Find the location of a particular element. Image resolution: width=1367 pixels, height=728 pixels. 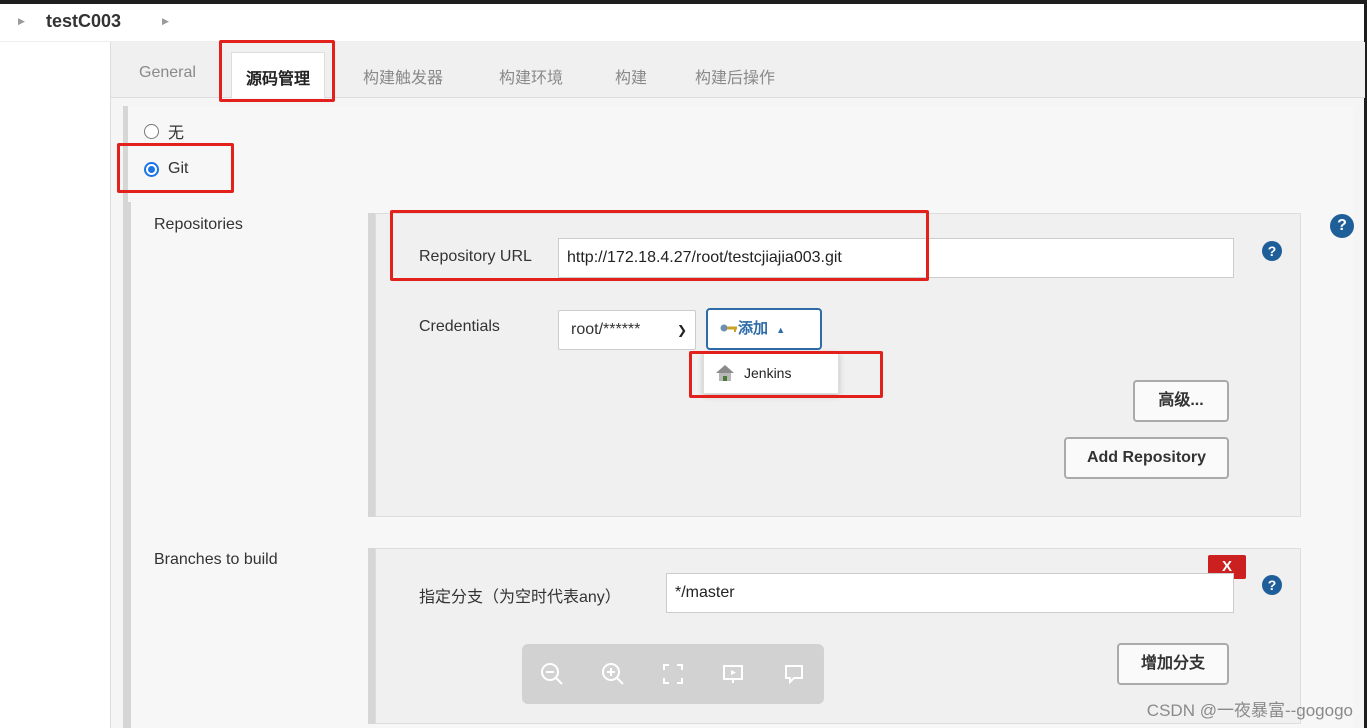

jenkins-house-icon is located at coordinates (725, 373).